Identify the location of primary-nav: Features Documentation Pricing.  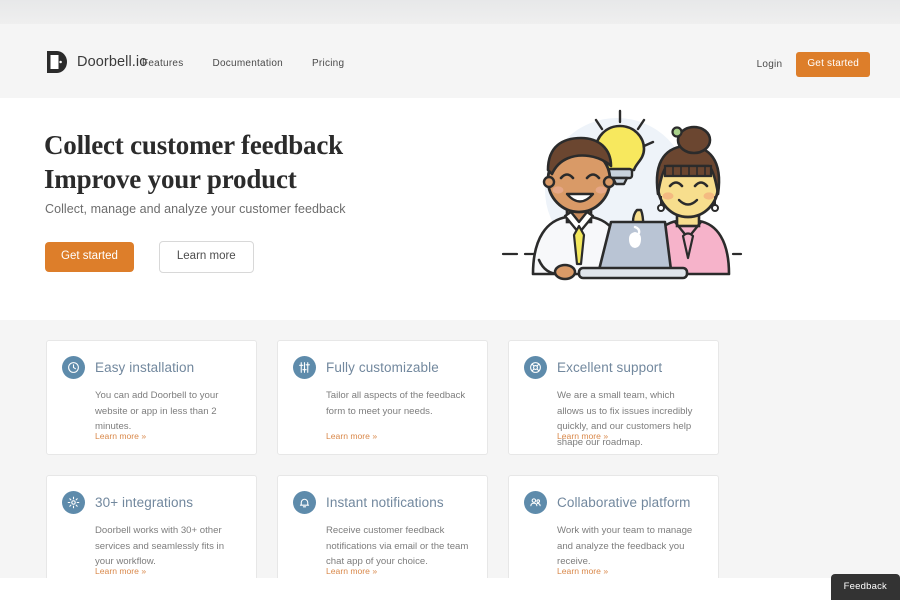
(243, 63).